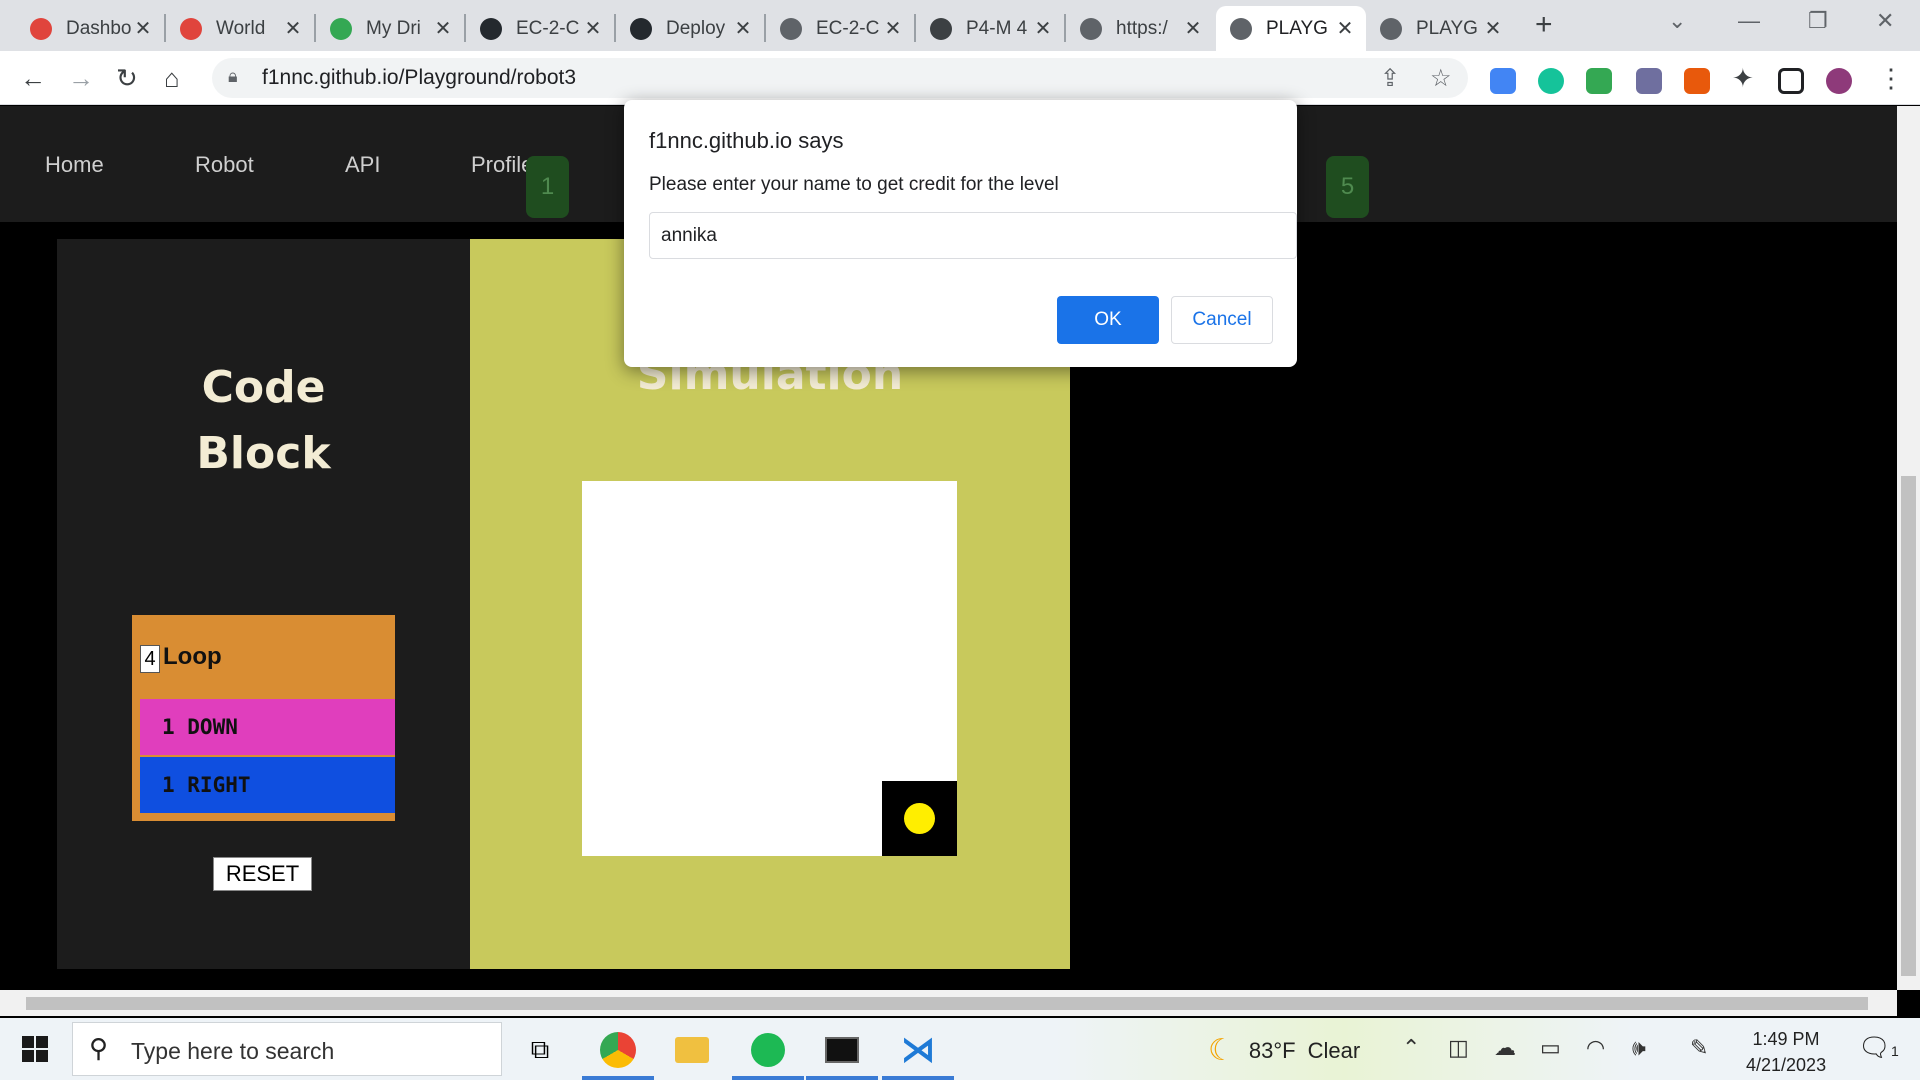 This screenshot has height=1080, width=1920. What do you see at coordinates (99, 1048) in the screenshot?
I see `search-icon: ⚲` at bounding box center [99, 1048].